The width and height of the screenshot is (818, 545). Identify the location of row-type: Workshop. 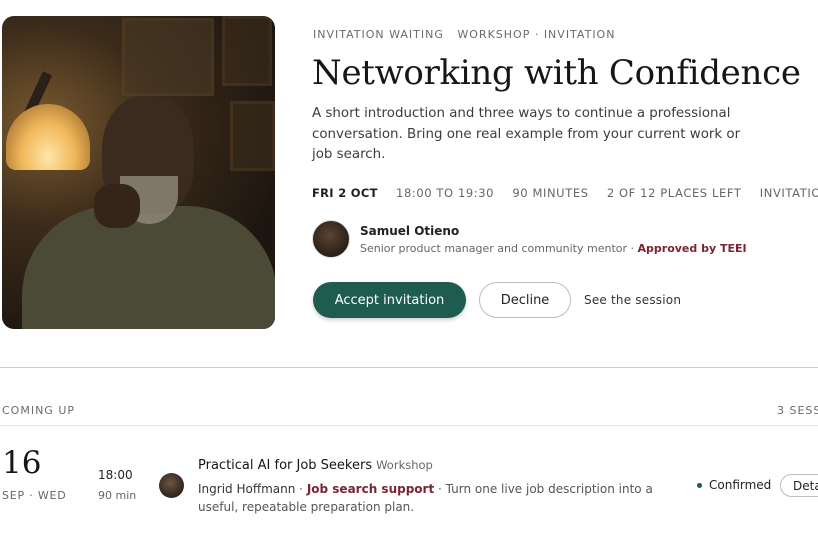
(404, 465).